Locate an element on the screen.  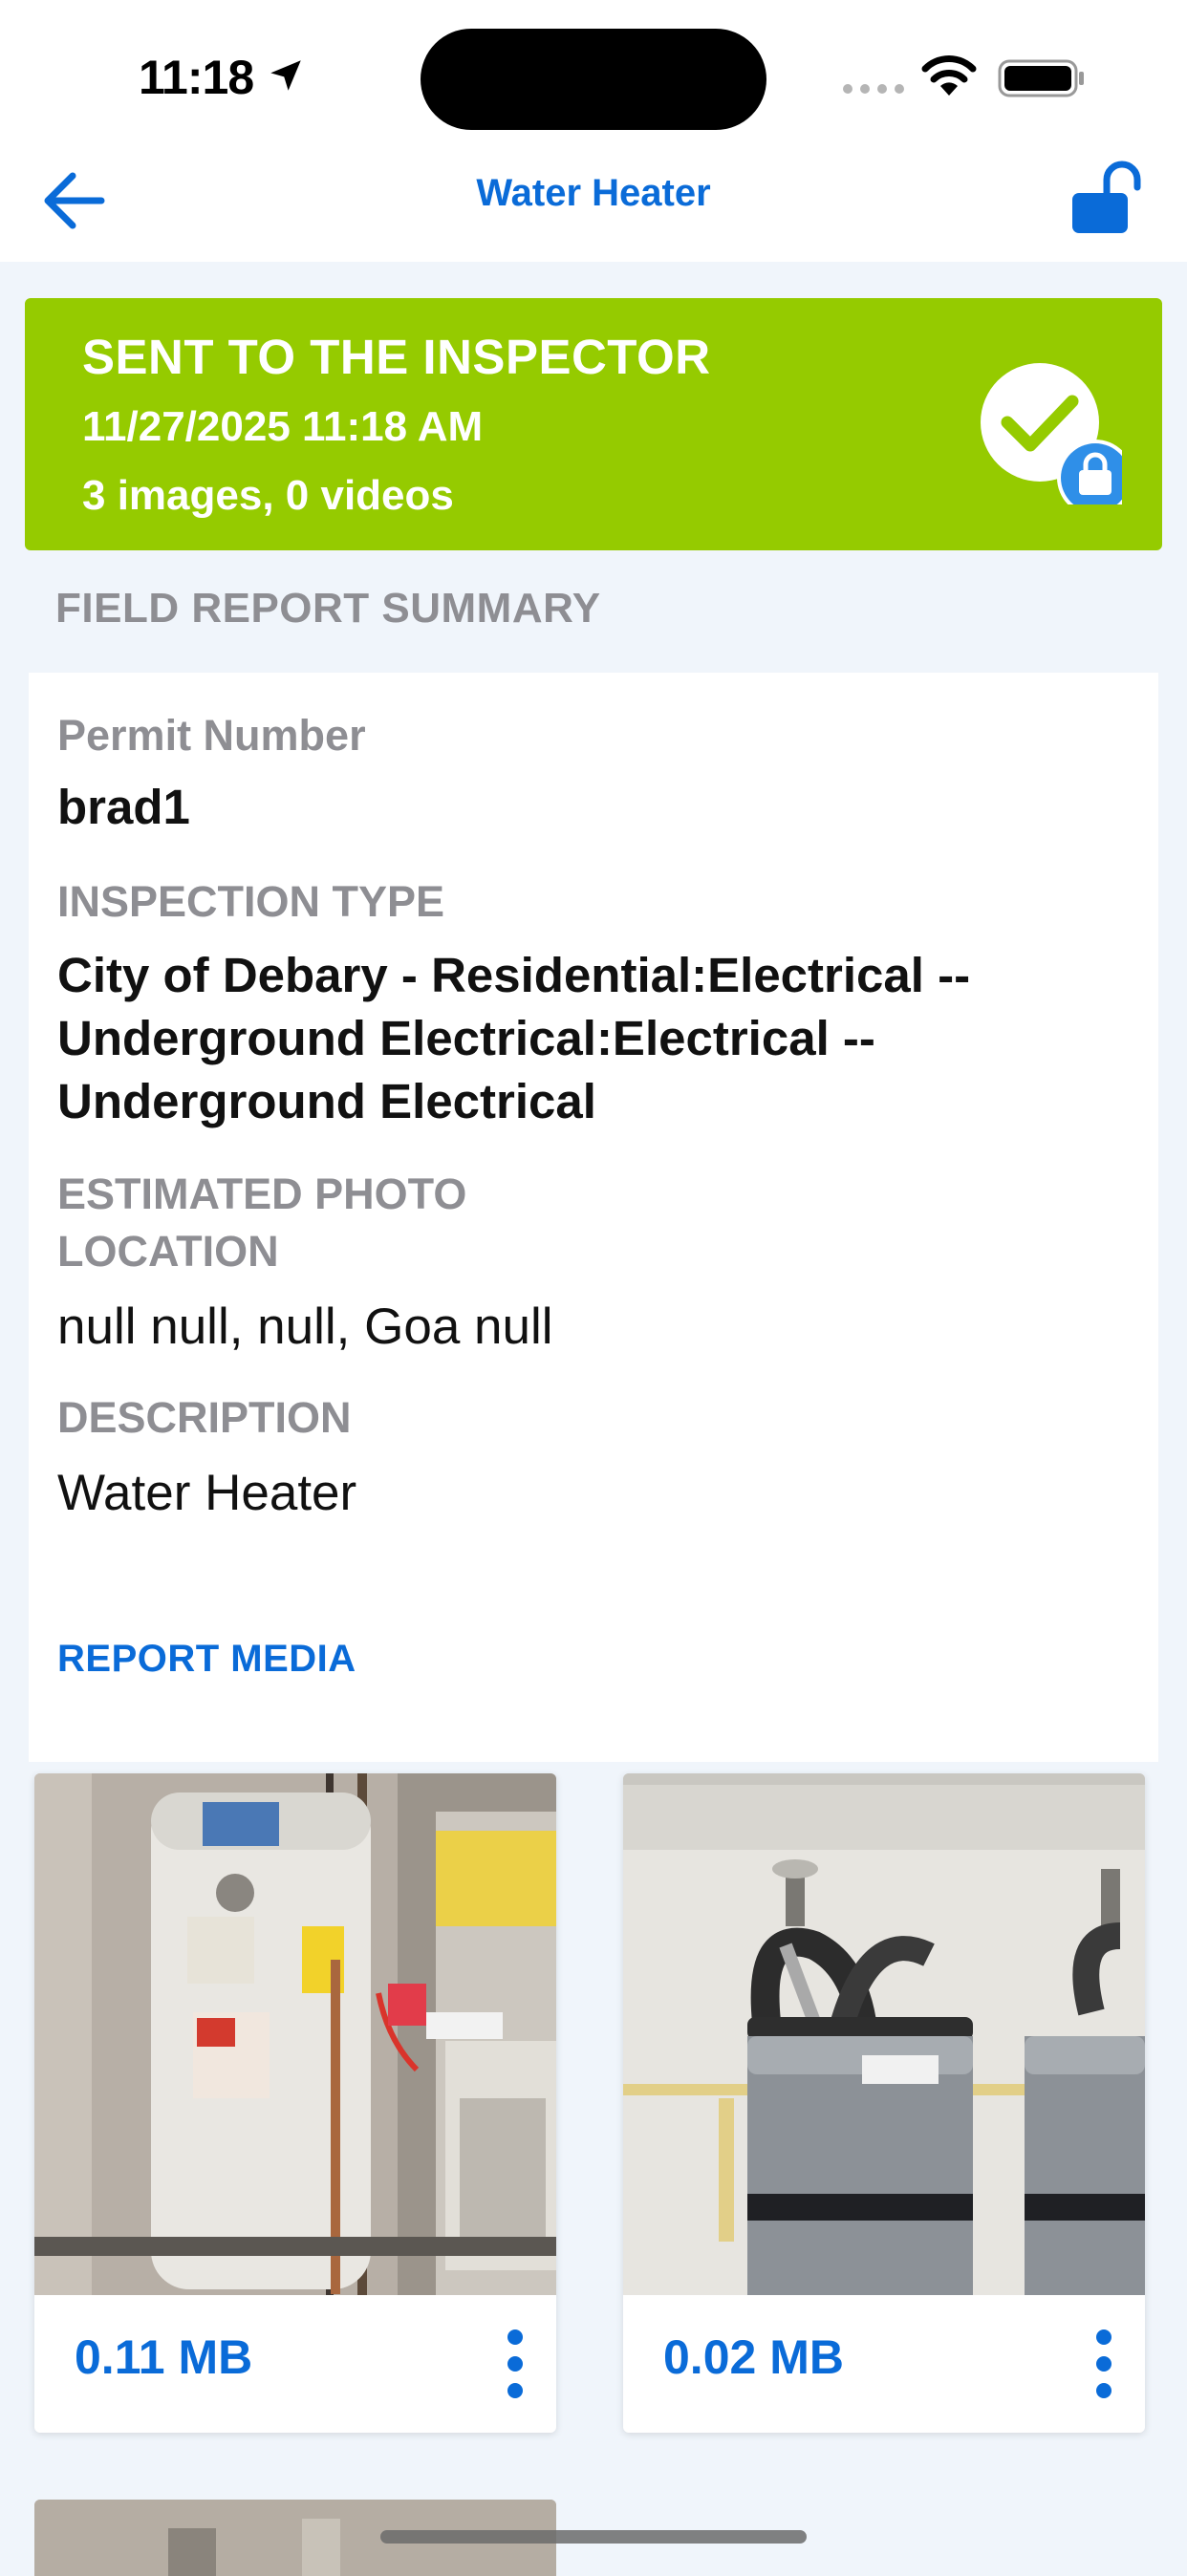
inspection-type-label: INSPECTION TYPE is located at coordinates (251, 901).